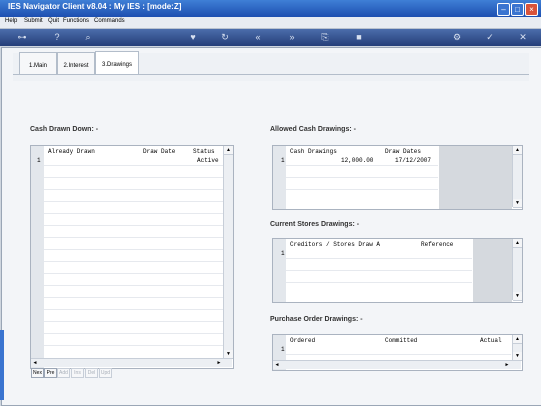 The image size is (541, 406). Describe the element at coordinates (357, 160) in the screenshot. I see `cash-drawings-cell: 12,000.00` at that location.